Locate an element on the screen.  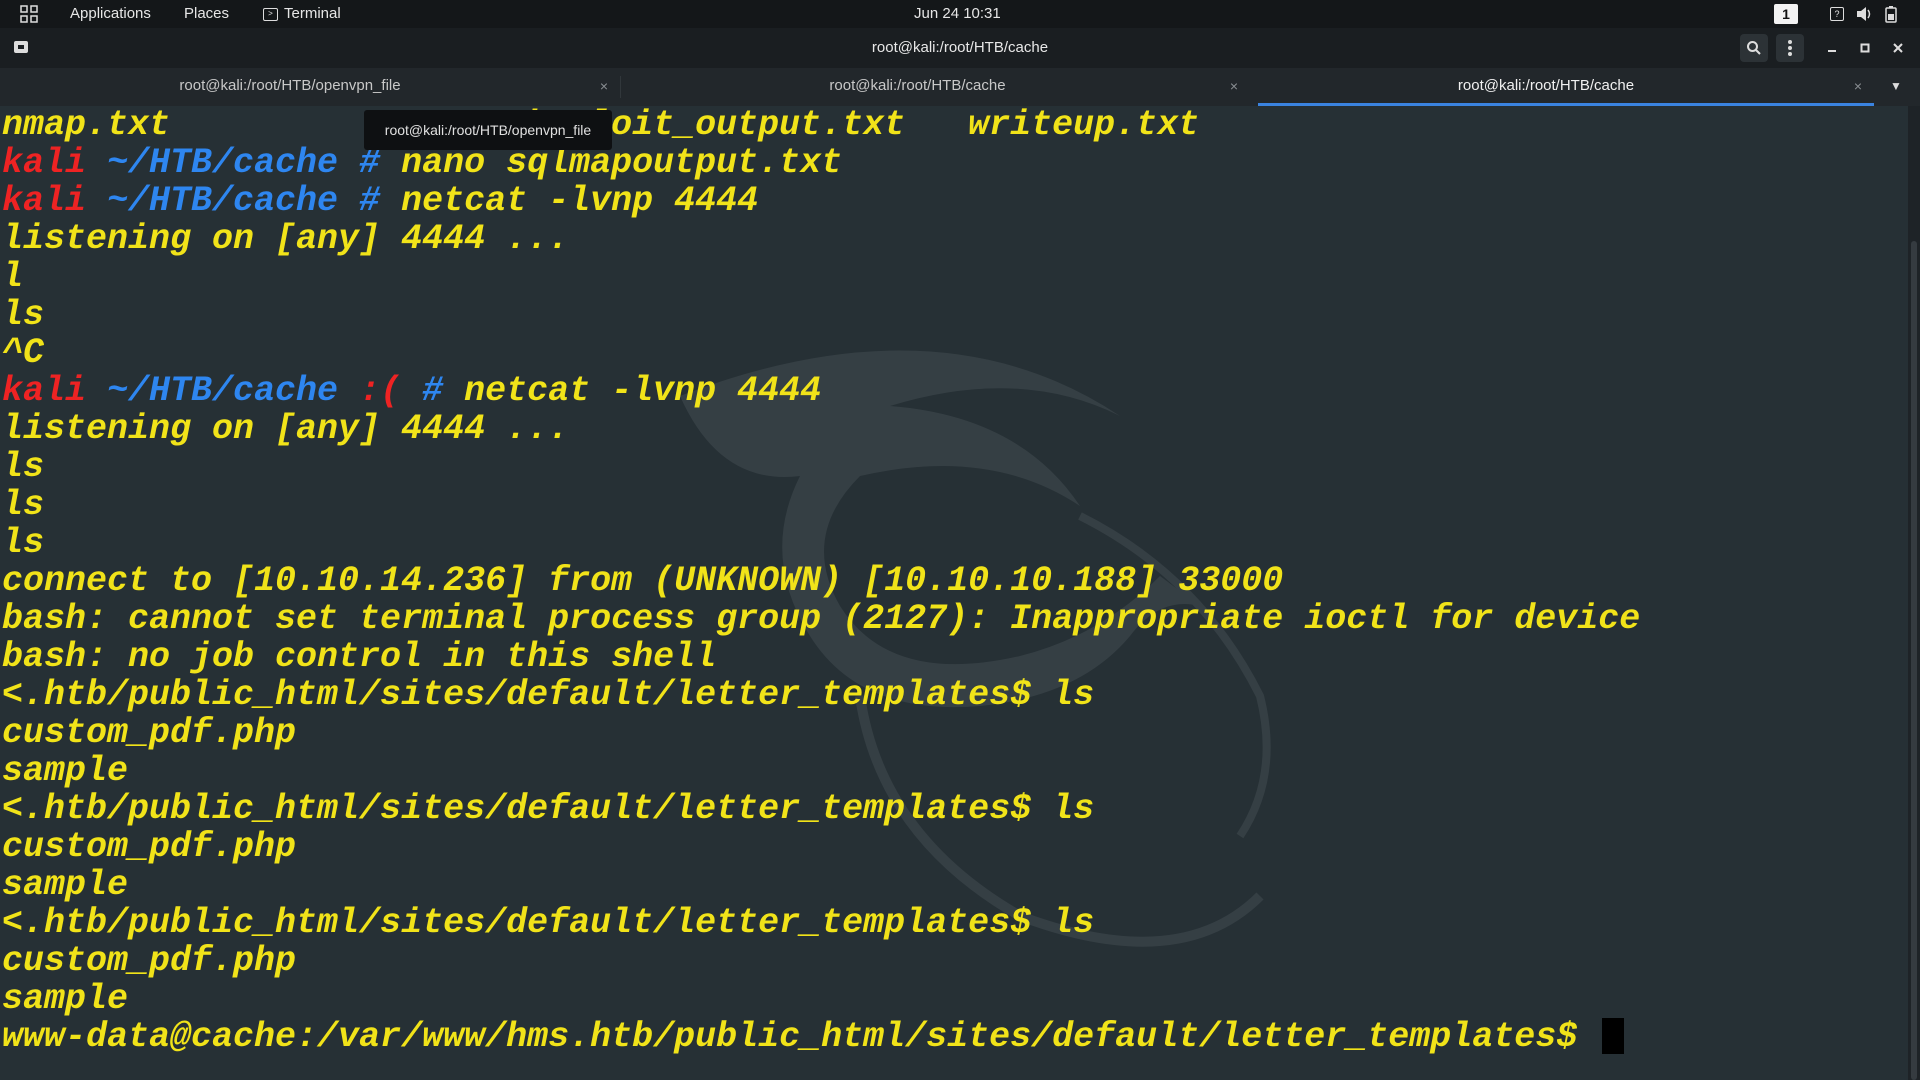
maximize-icon is located at coordinates (1865, 48).